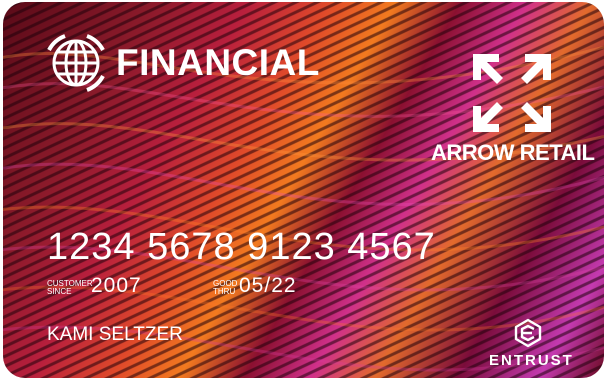 This screenshot has width=608, height=381. Describe the element at coordinates (76, 63) in the screenshot. I see `globe-icon` at that location.